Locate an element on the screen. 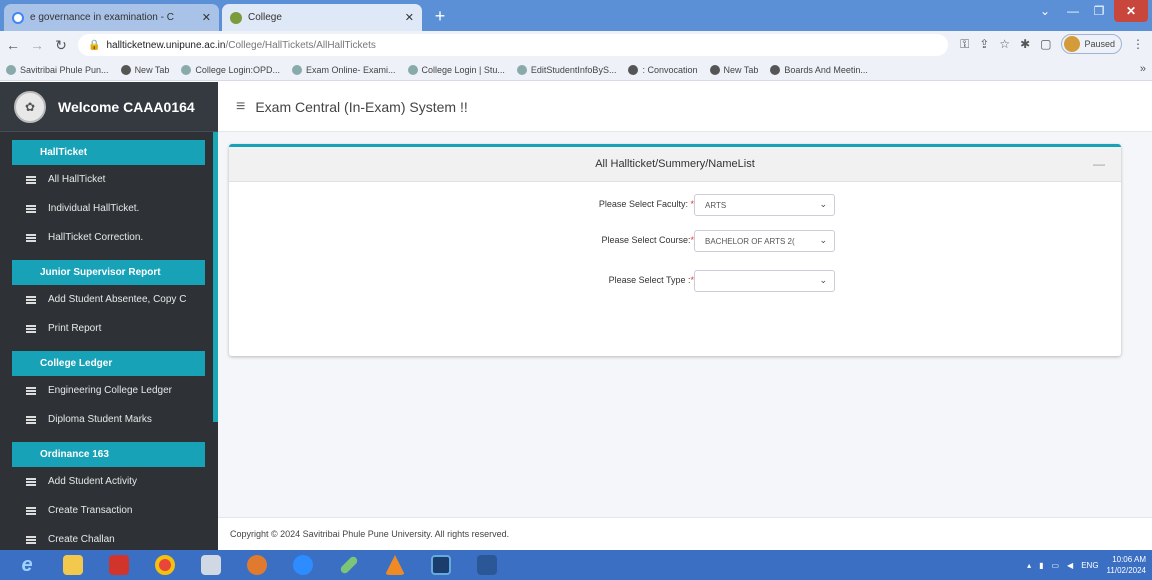 The width and height of the screenshot is (1152, 580). share-icon: ⇪ is located at coordinates (984, 44).